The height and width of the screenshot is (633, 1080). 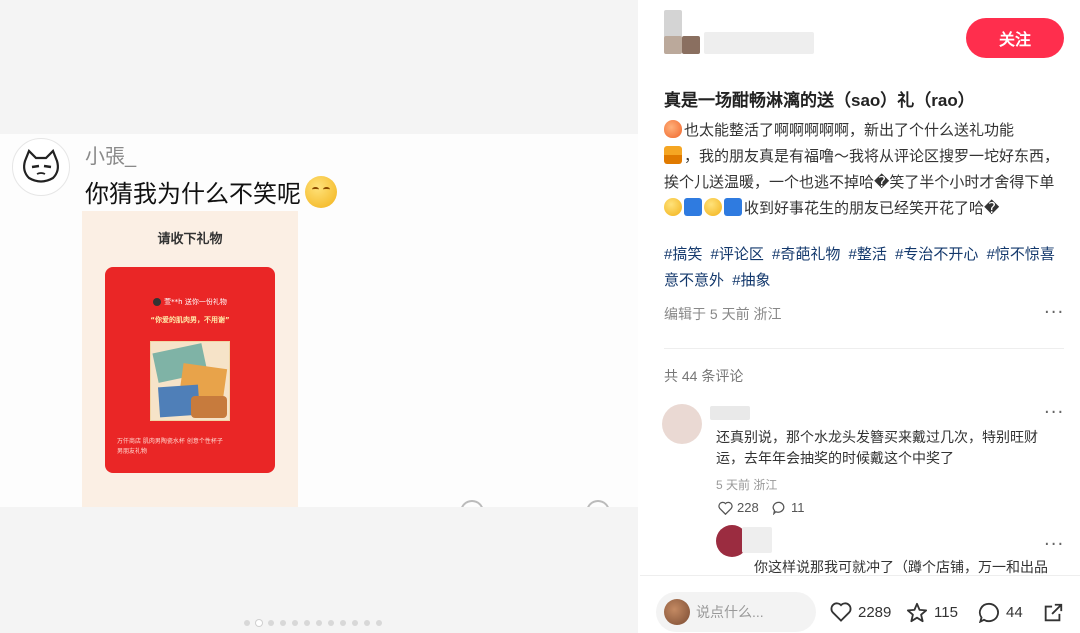 What do you see at coordinates (757, 540) in the screenshot?
I see `replier-name-blurred` at bounding box center [757, 540].